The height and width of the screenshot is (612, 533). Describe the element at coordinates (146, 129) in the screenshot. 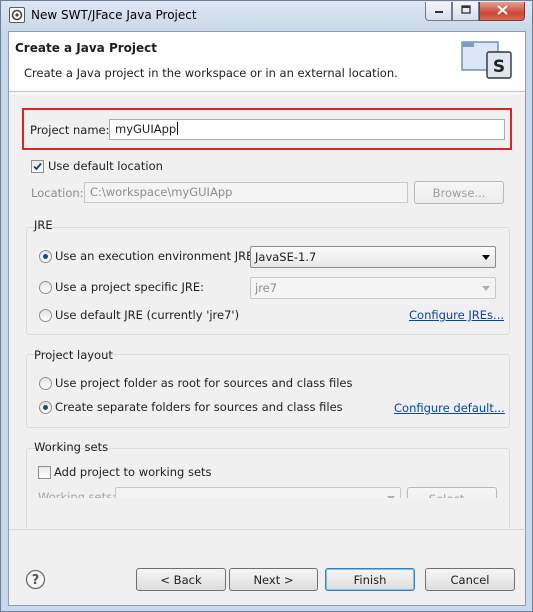

I see `project-name-value: myGUIApp` at that location.